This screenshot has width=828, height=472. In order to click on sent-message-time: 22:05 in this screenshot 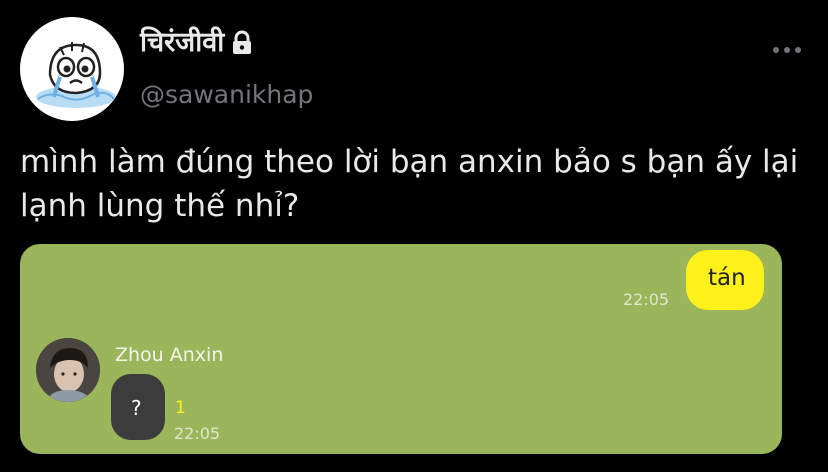, I will do `click(646, 299)`.